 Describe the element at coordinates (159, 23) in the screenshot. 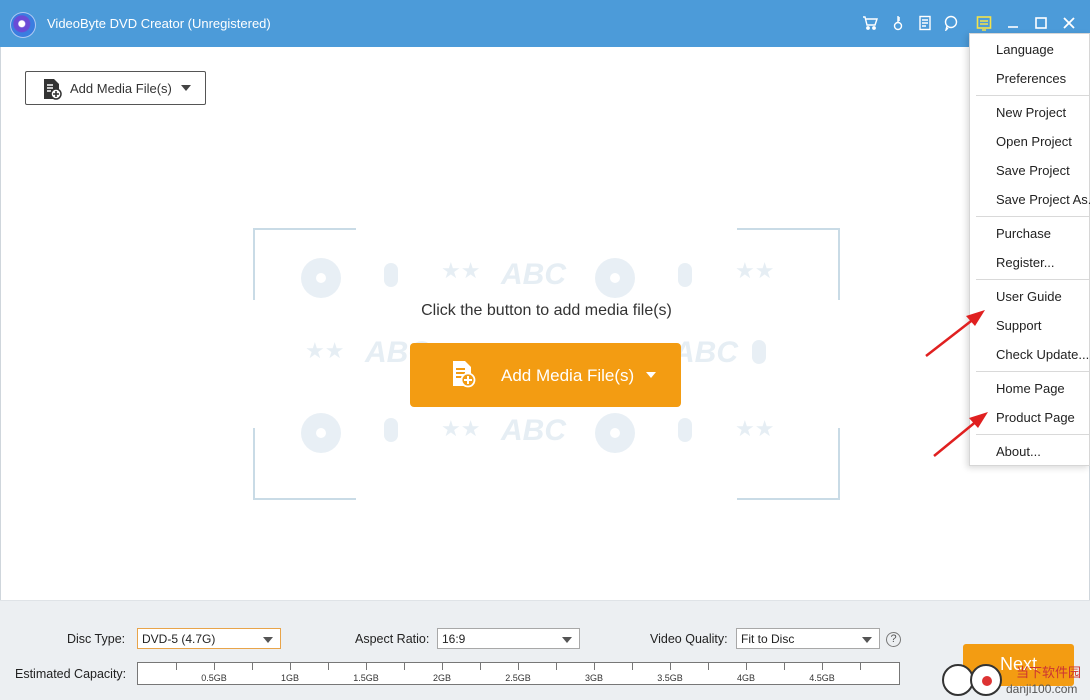

I see `window-title: VideoByte DVD Creator (Unregistered)` at that location.